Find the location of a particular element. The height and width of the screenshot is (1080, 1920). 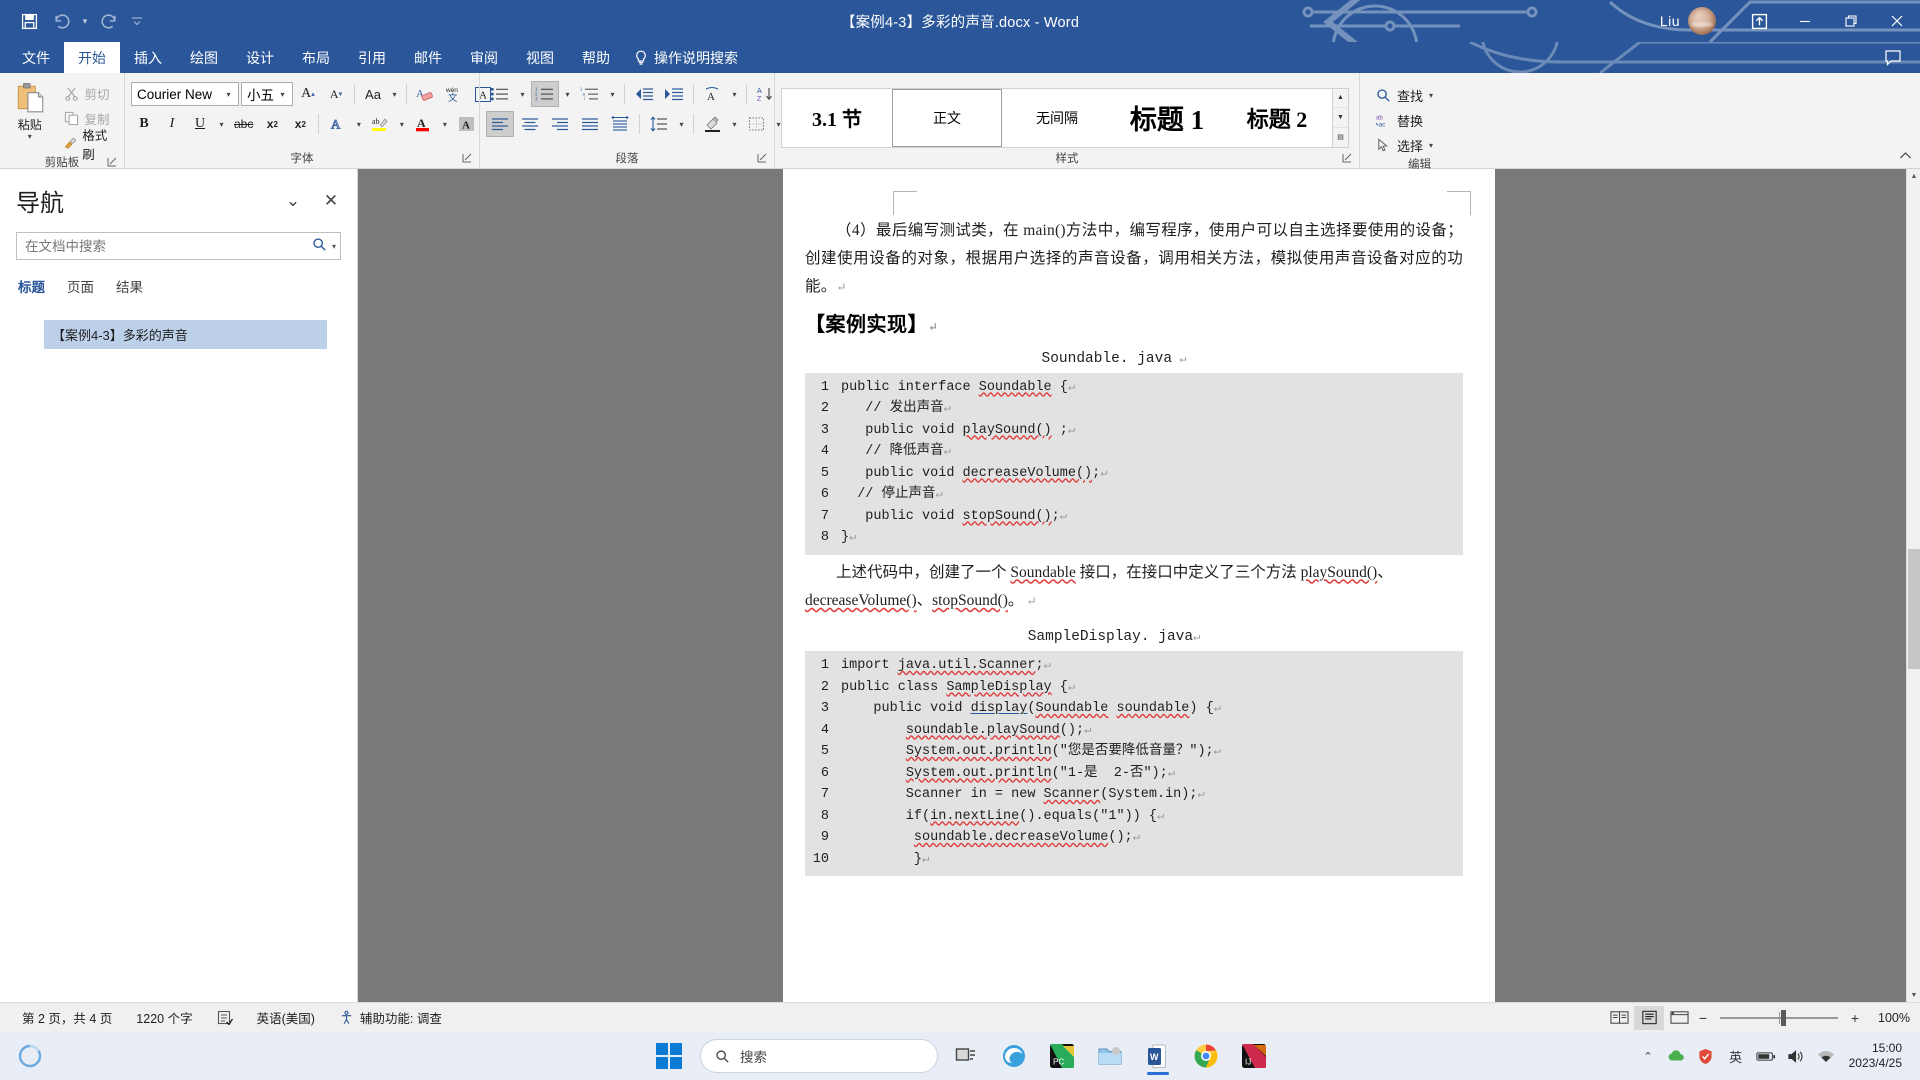

edge-icon is located at coordinates (1014, 1056).